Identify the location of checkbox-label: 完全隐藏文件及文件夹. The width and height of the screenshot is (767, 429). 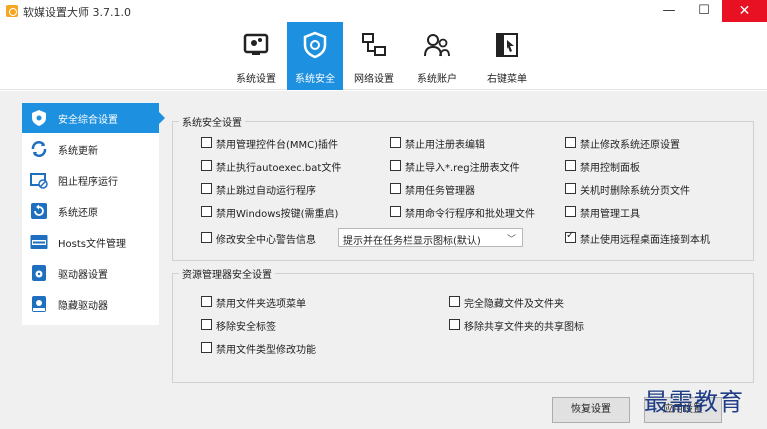
(514, 304).